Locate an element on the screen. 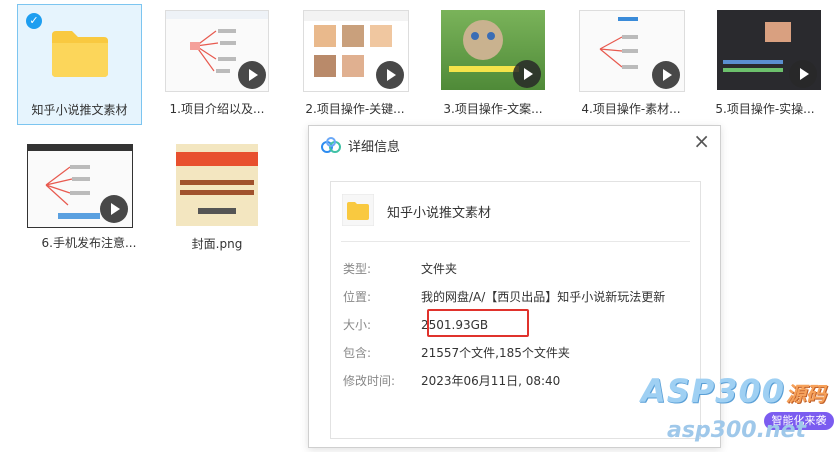 The height and width of the screenshot is (452, 835). modified-value: 2023年06月11日, 08:40 is located at coordinates (491, 381).